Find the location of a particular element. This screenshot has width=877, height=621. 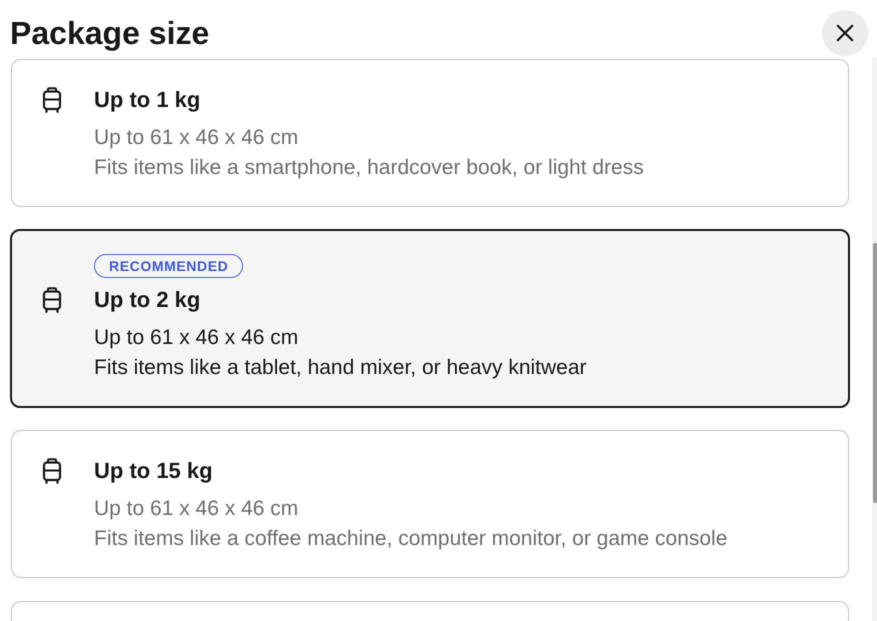

scrollbar-thumb is located at coordinates (875, 373).